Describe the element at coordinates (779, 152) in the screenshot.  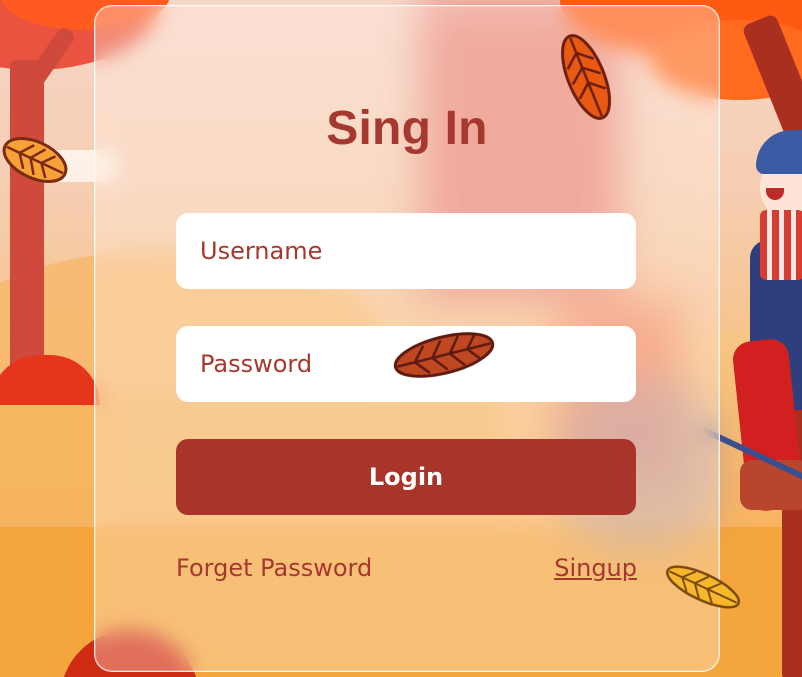
I see `hat` at that location.